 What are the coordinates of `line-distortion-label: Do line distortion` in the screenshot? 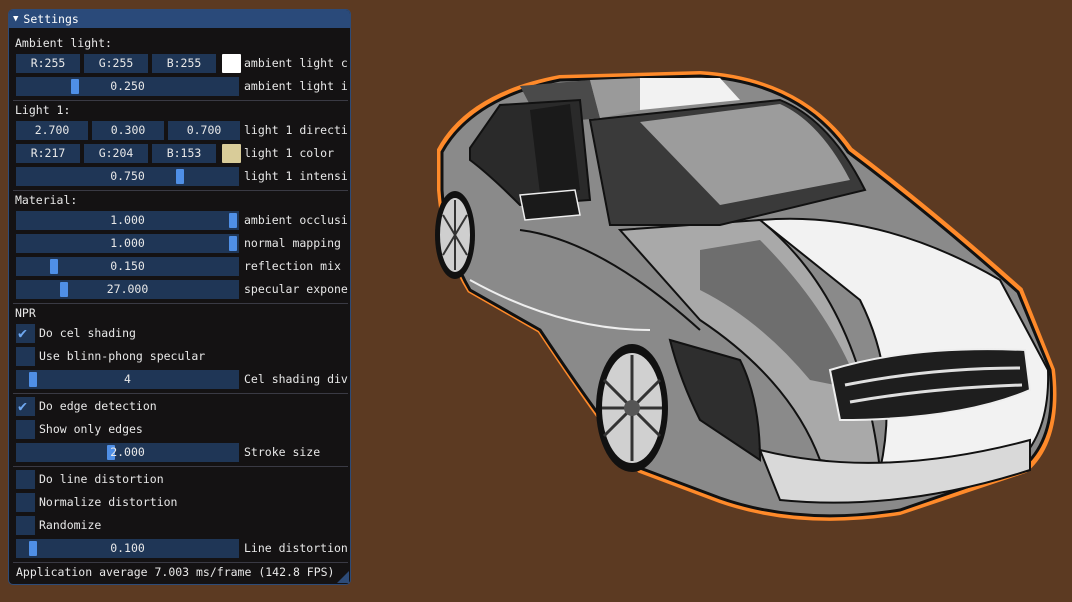 It's located at (101, 479).